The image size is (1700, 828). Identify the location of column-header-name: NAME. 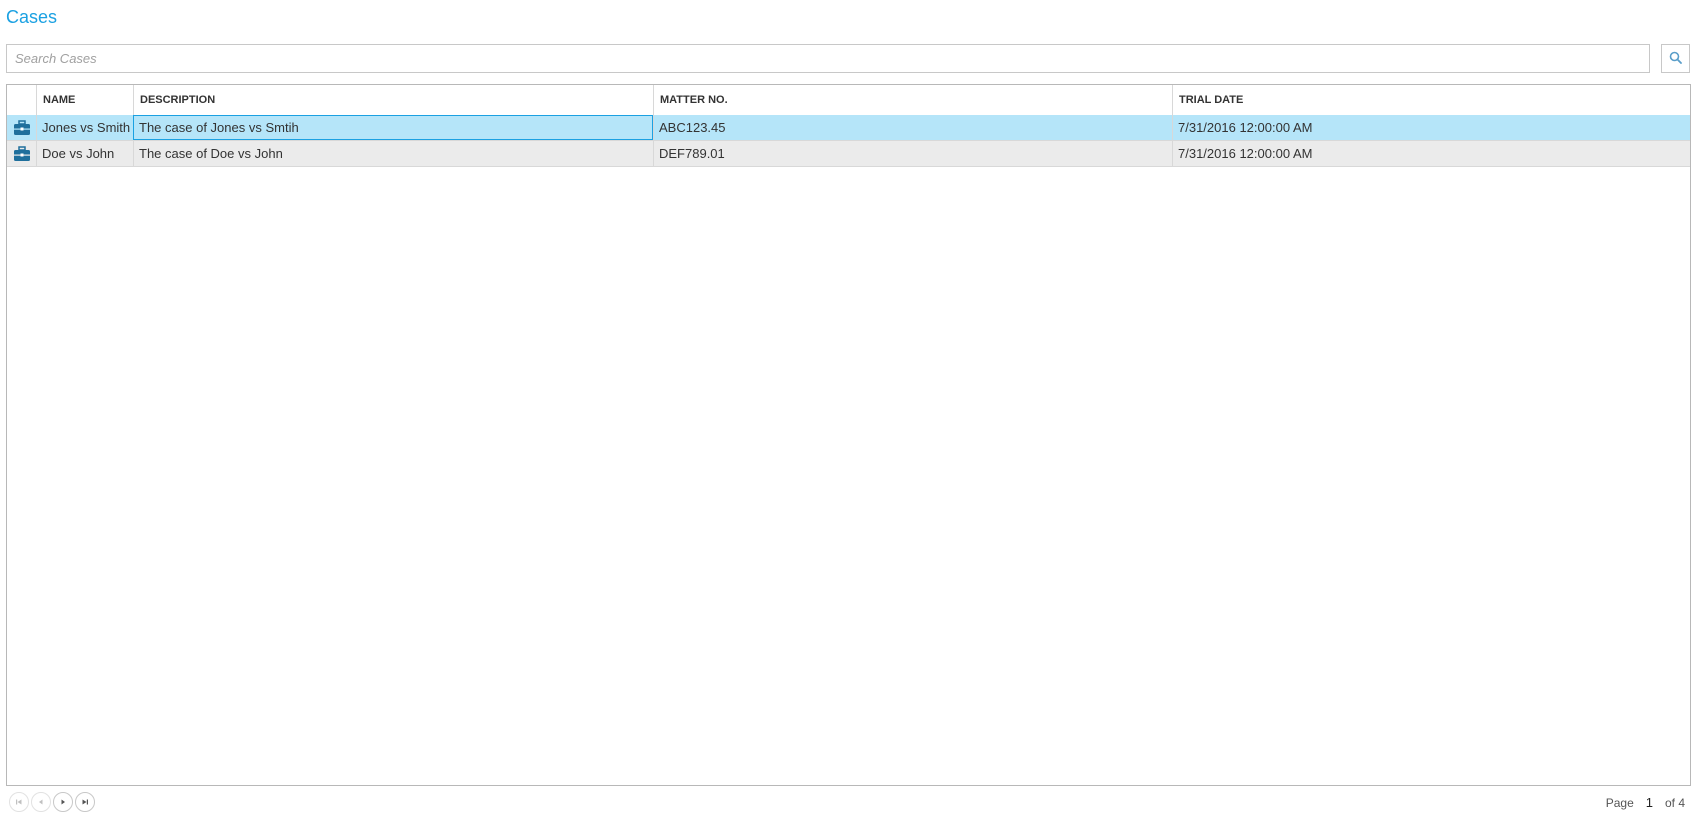
(84, 100).